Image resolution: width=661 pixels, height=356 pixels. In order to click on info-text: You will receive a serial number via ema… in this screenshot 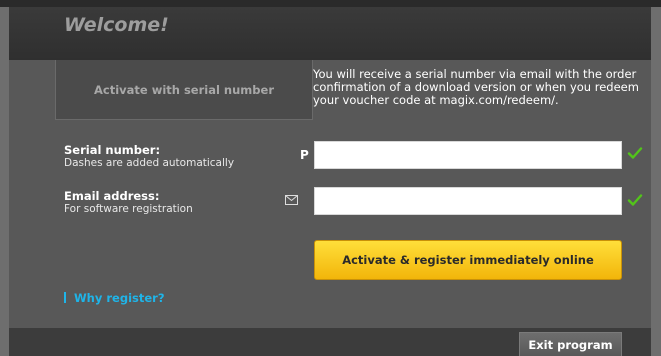, I will do `click(476, 87)`.